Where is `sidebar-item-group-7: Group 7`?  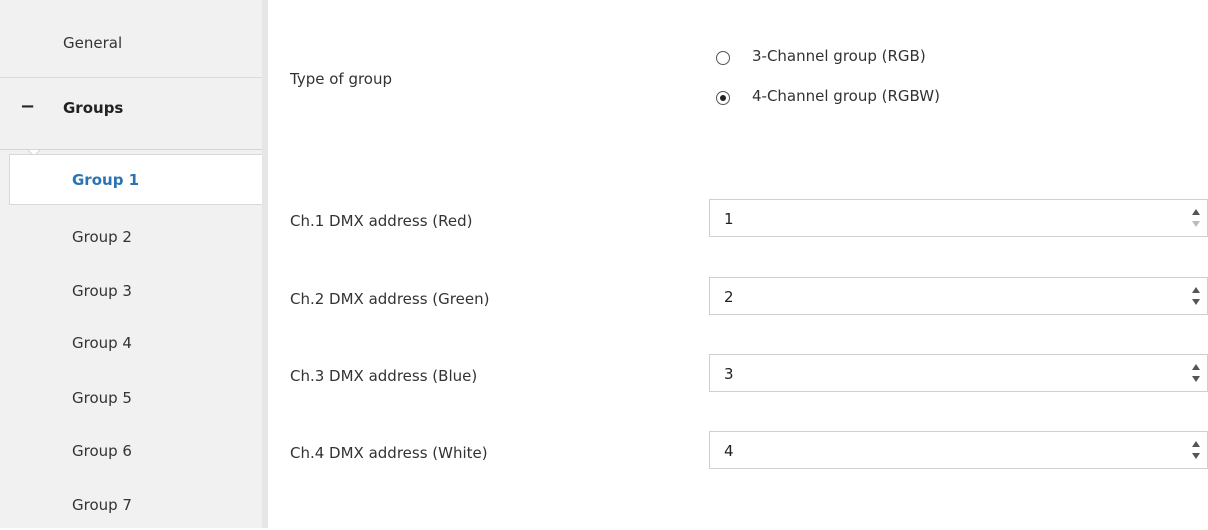
sidebar-item-group-7: Group 7 is located at coordinates (131, 505).